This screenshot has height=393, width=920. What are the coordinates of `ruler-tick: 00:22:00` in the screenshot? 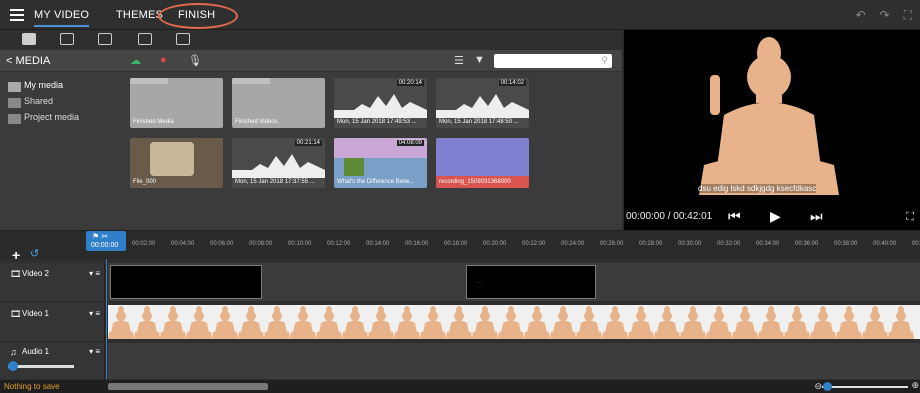 It's located at (534, 244).